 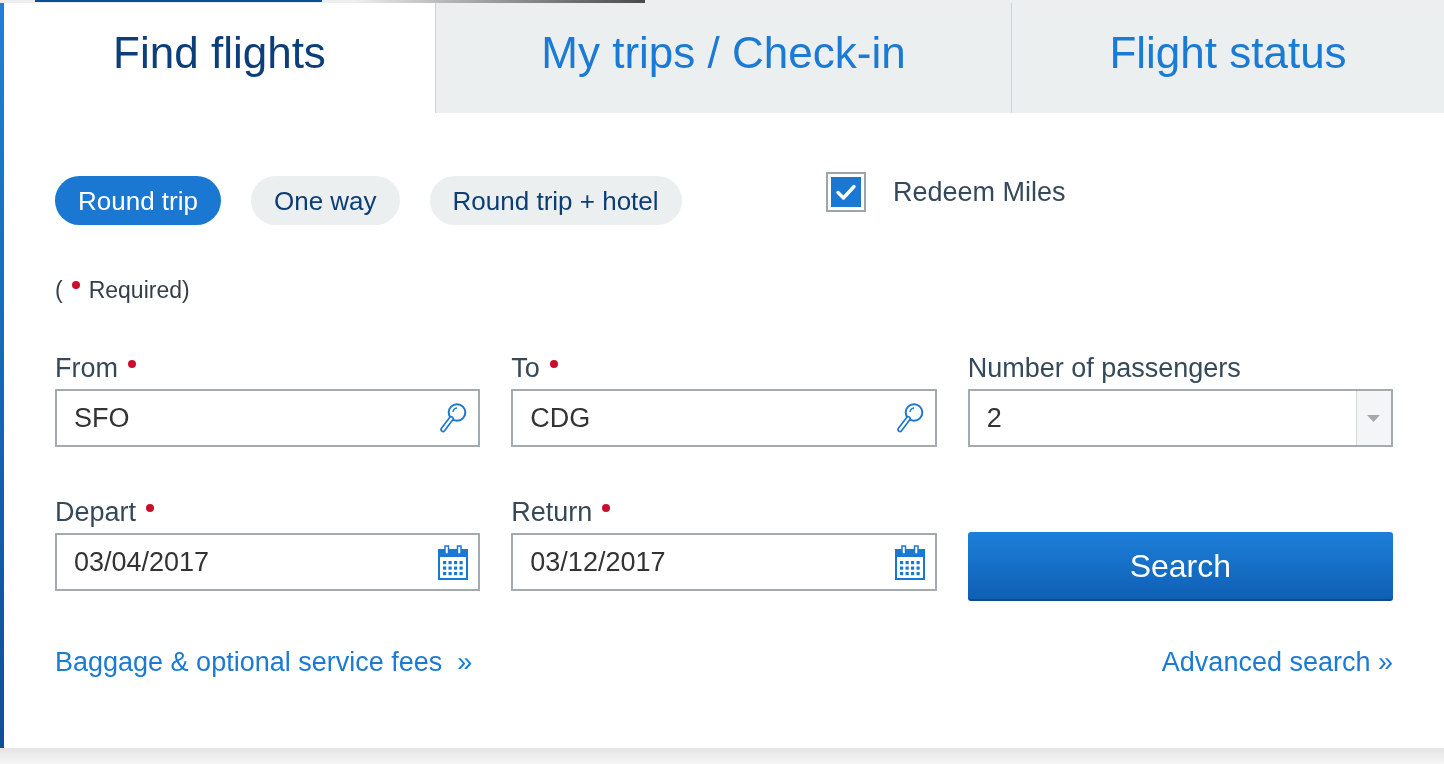 I want to click on checkbox, so click(x=846, y=192).